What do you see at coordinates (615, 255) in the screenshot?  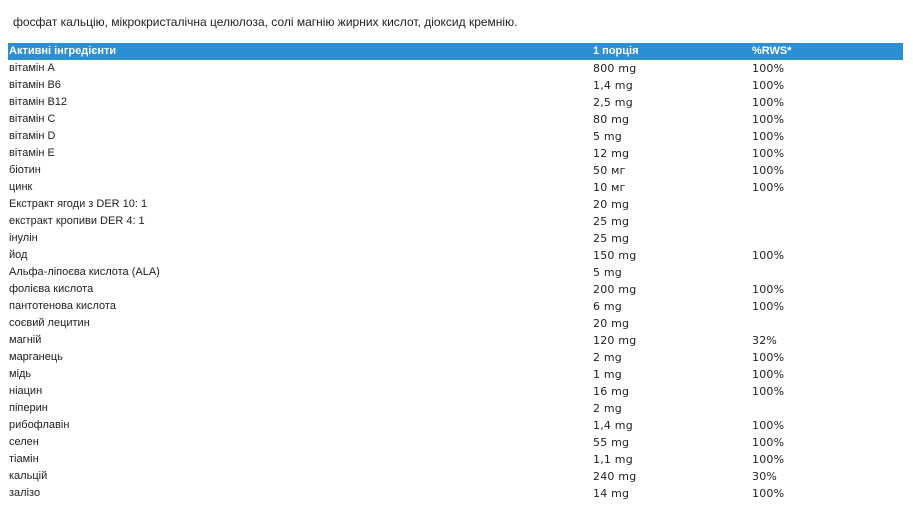 I see `ingredient-amount: 150 mg` at bounding box center [615, 255].